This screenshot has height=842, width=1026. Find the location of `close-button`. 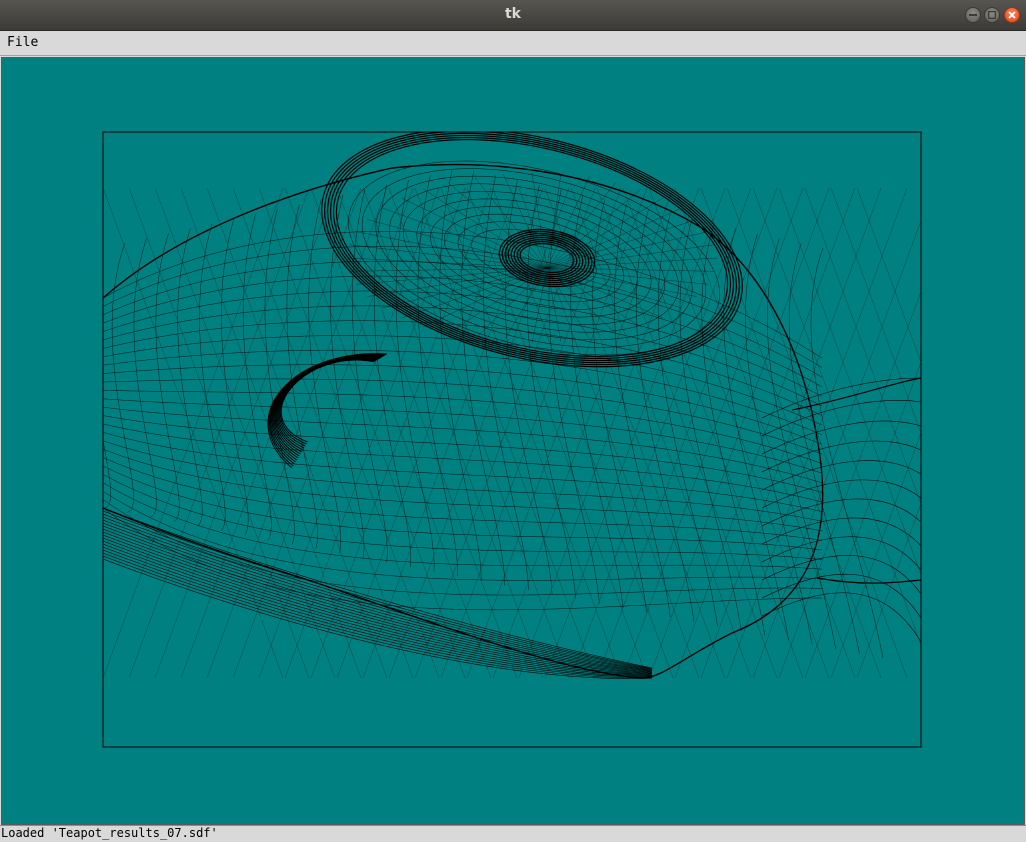

close-button is located at coordinates (1012, 15).